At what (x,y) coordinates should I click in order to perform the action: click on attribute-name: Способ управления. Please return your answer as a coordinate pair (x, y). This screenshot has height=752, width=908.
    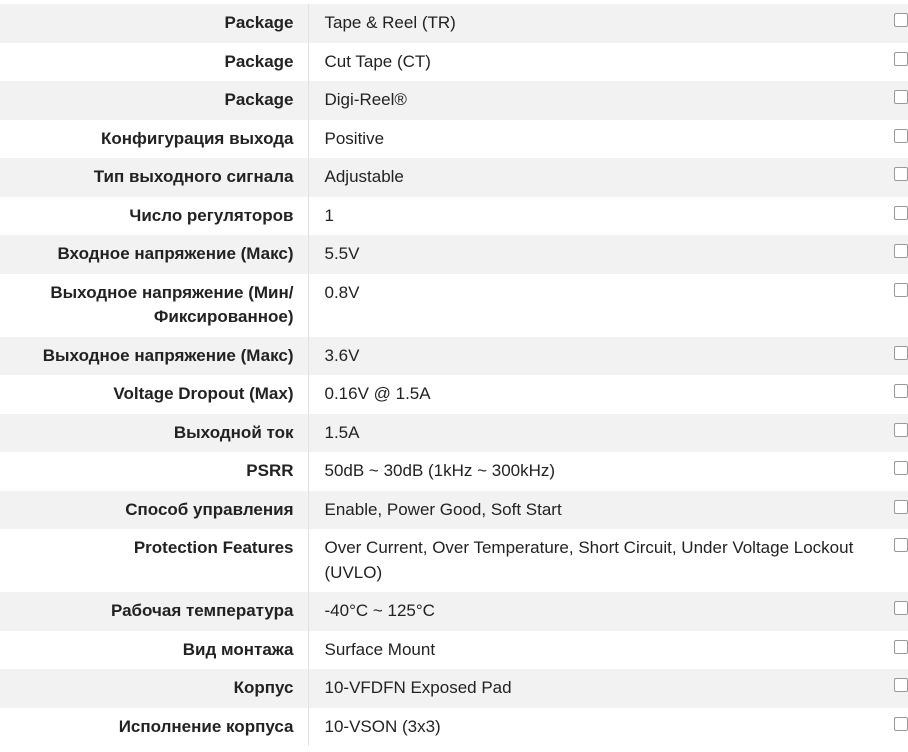
    Looking at the image, I should click on (154, 509).